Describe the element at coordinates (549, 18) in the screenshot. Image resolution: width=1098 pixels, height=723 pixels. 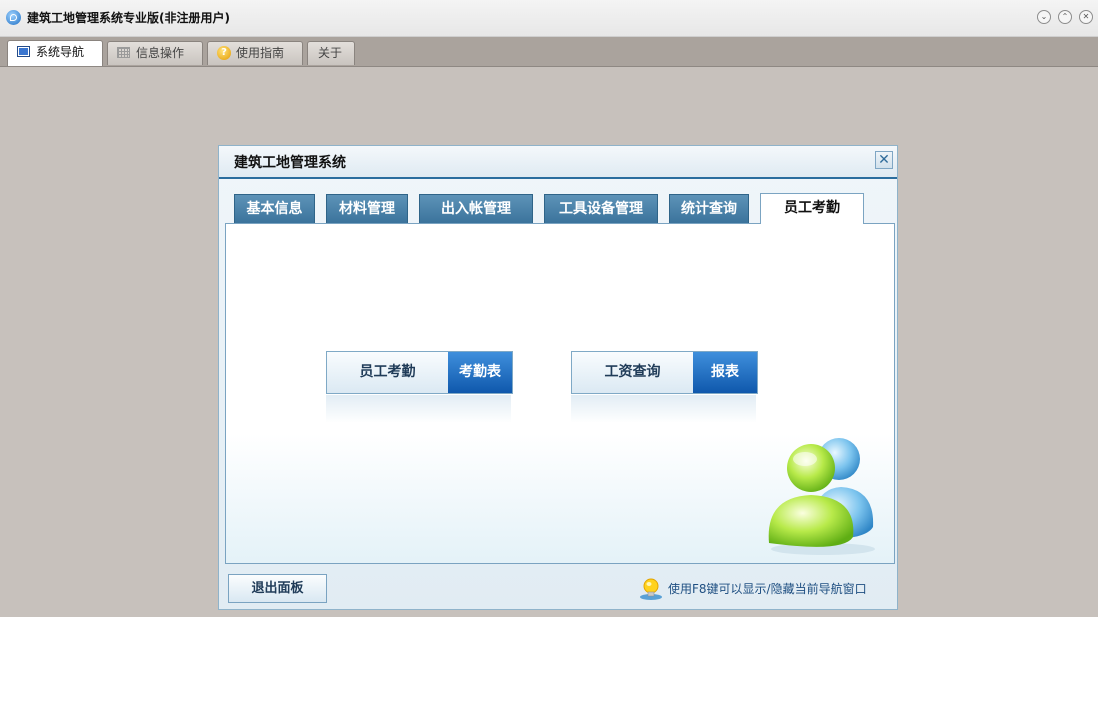
I see `title-bar: 建筑工地管理系统专业版(非注册用户) ⌄ ⌃ ✕` at that location.